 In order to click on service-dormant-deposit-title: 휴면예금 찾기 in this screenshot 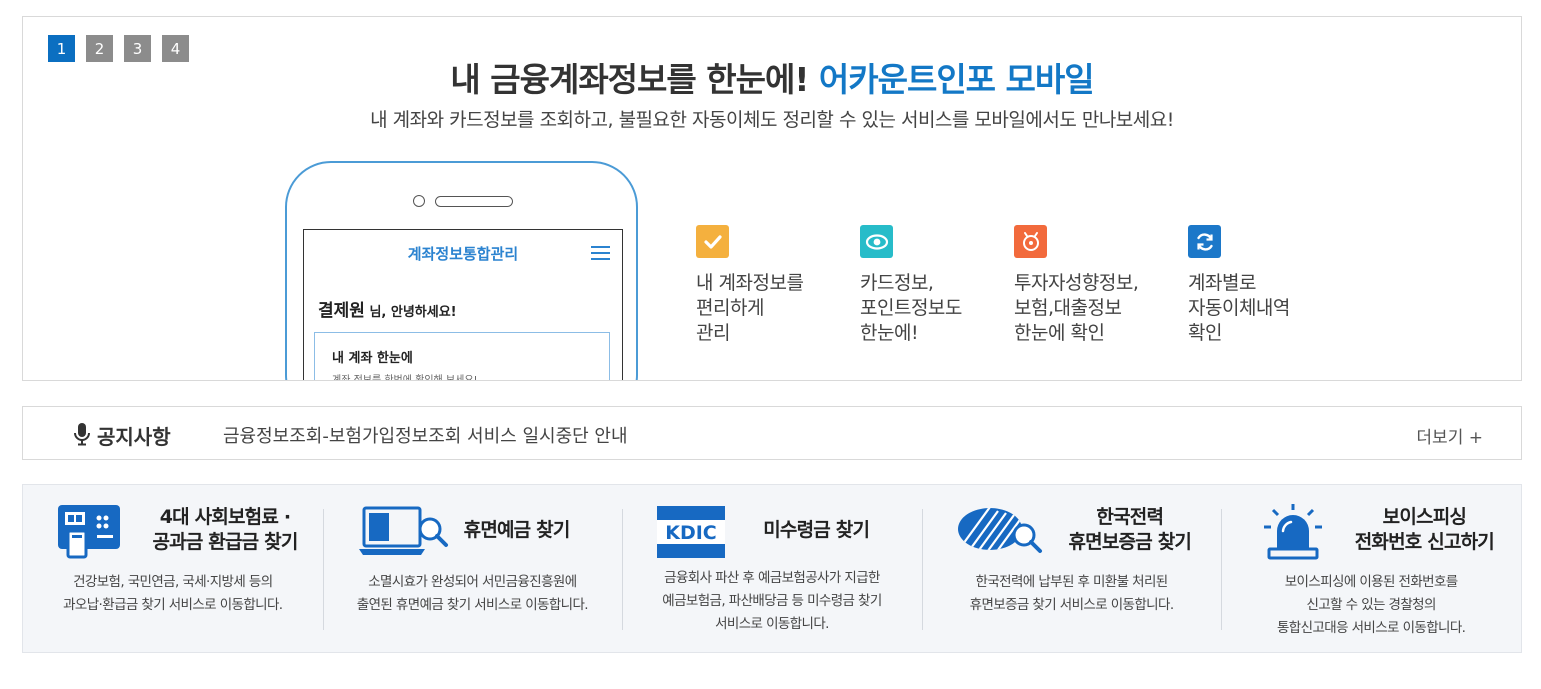, I will do `click(517, 530)`.